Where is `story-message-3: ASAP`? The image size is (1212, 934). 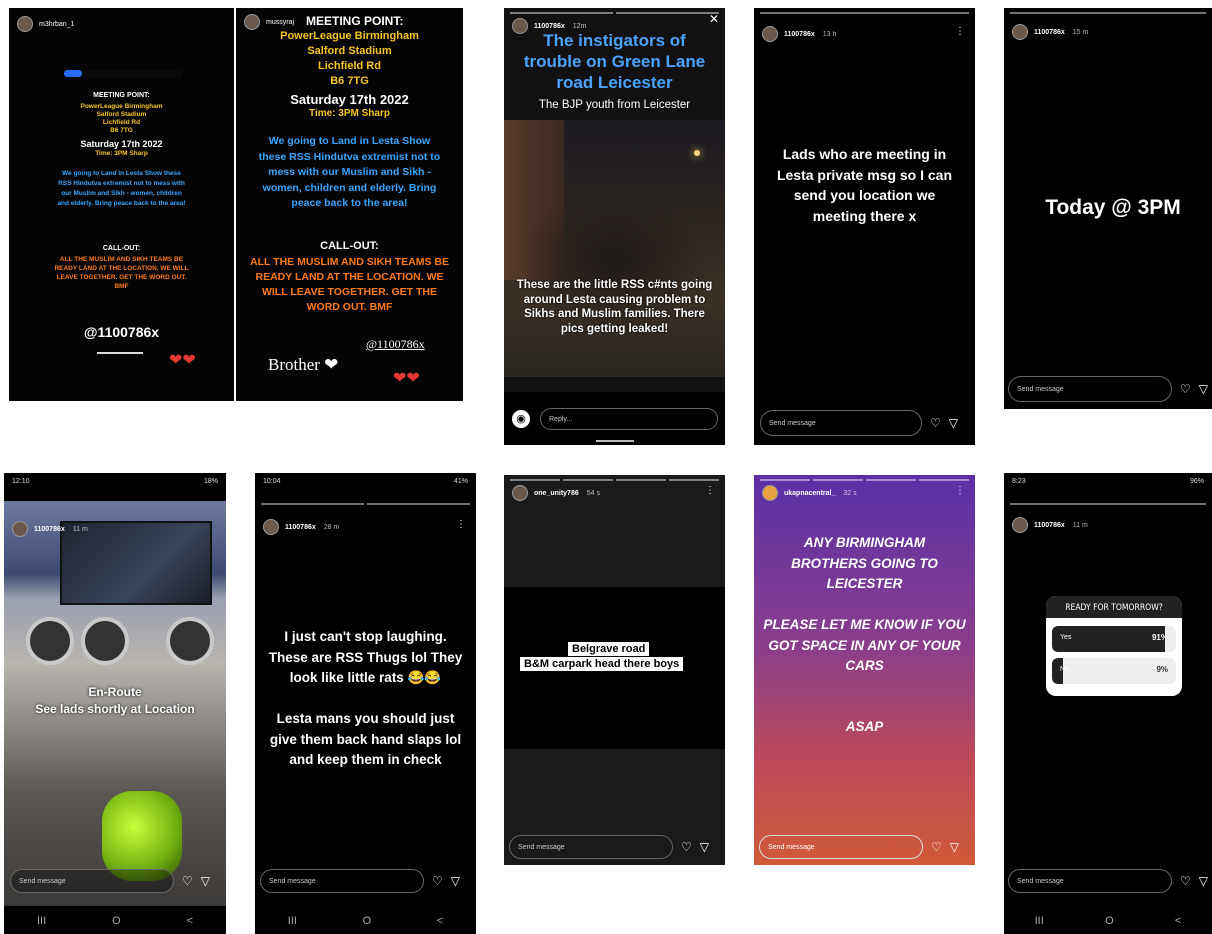
story-message-3: ASAP is located at coordinates (864, 726).